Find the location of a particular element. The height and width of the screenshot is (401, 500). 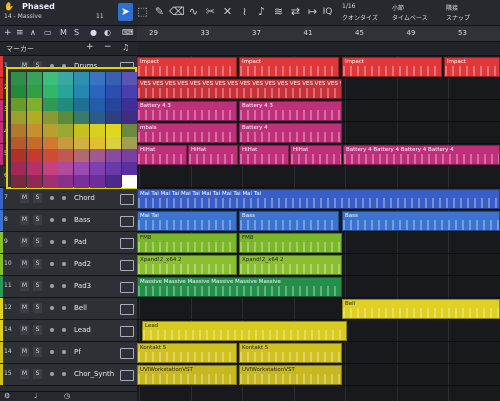

track-header: 14 M S Lead is located at coordinates (68, 331).